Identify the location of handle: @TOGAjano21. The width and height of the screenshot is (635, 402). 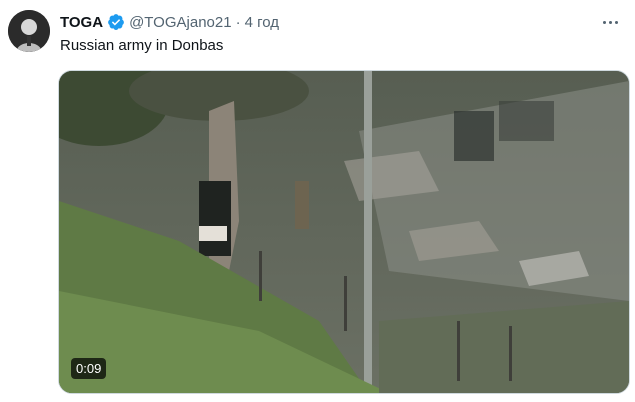
(180, 22).